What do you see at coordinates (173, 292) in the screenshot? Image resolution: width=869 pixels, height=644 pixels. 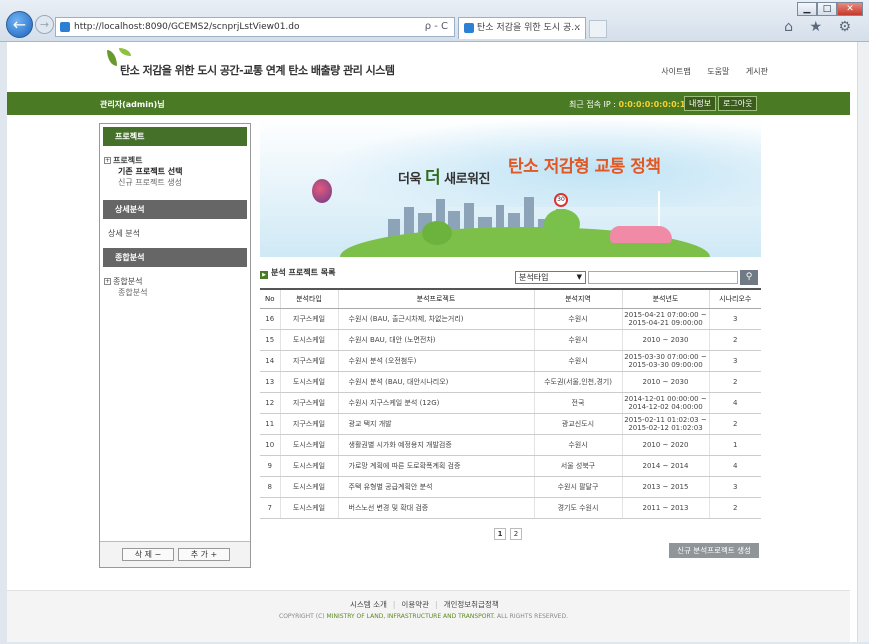 I see `sidebar-item-composite: 종합분석` at bounding box center [173, 292].